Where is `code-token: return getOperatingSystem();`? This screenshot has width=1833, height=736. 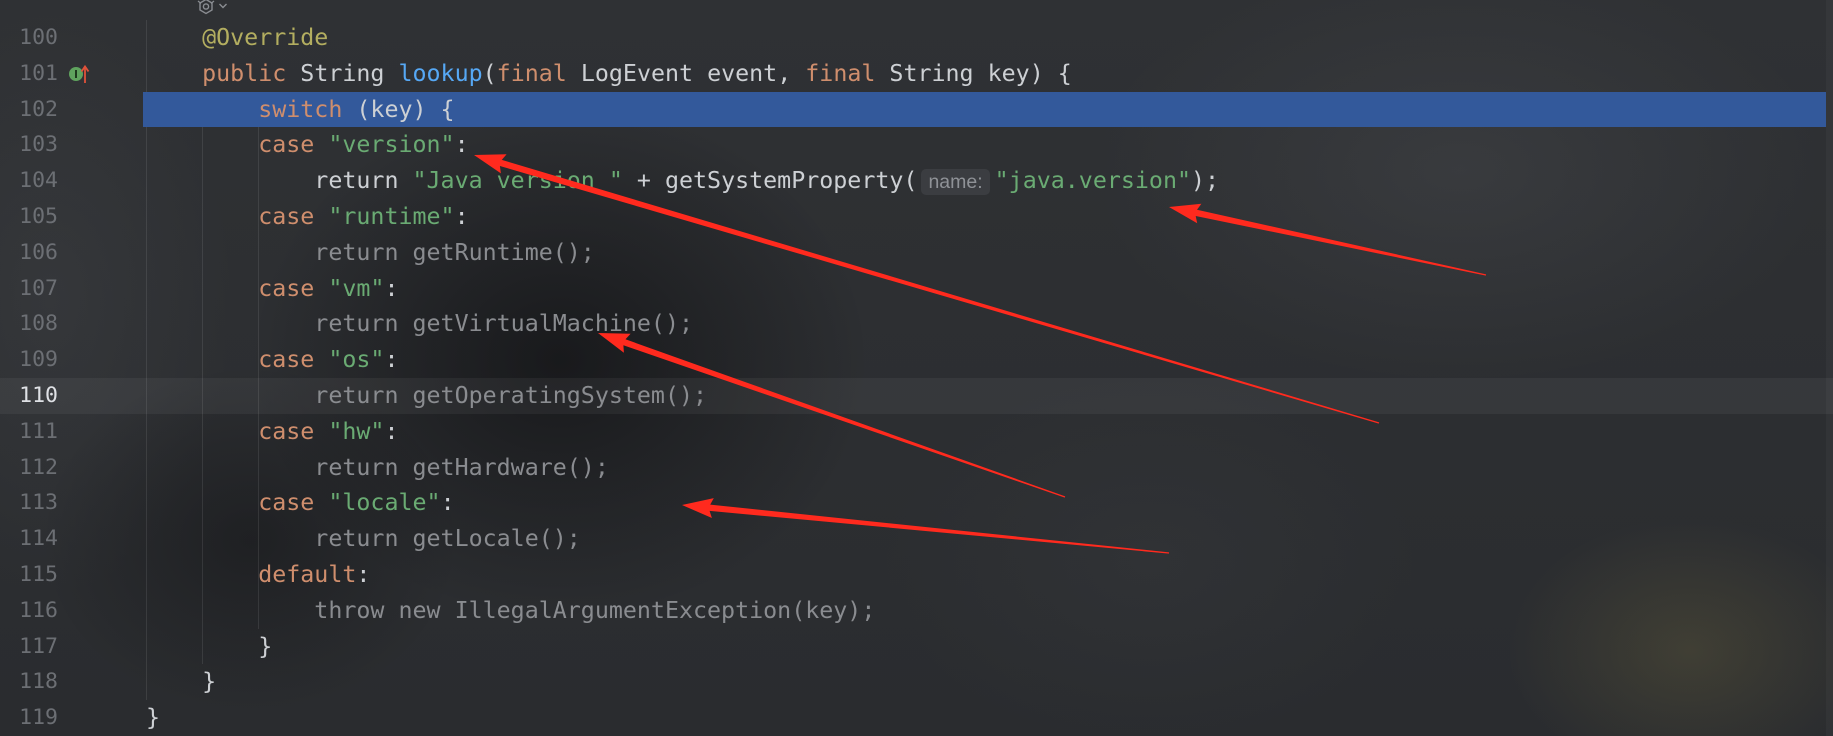 code-token: return getOperatingSystem(); is located at coordinates (427, 395).